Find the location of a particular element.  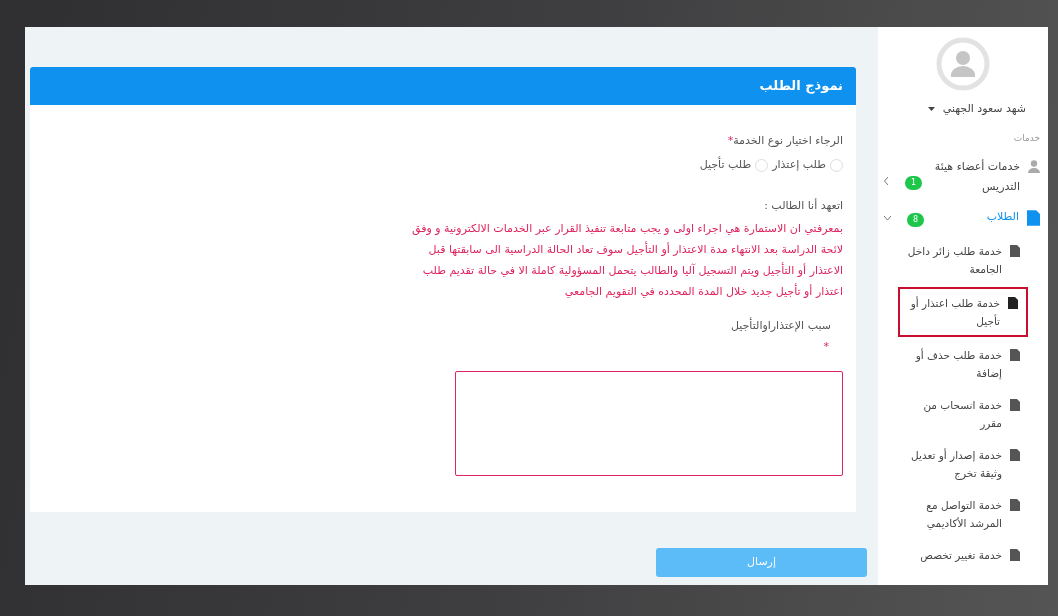

submenu-item: خدمة طلب زائر داخل الجامعة is located at coordinates (963, 260).